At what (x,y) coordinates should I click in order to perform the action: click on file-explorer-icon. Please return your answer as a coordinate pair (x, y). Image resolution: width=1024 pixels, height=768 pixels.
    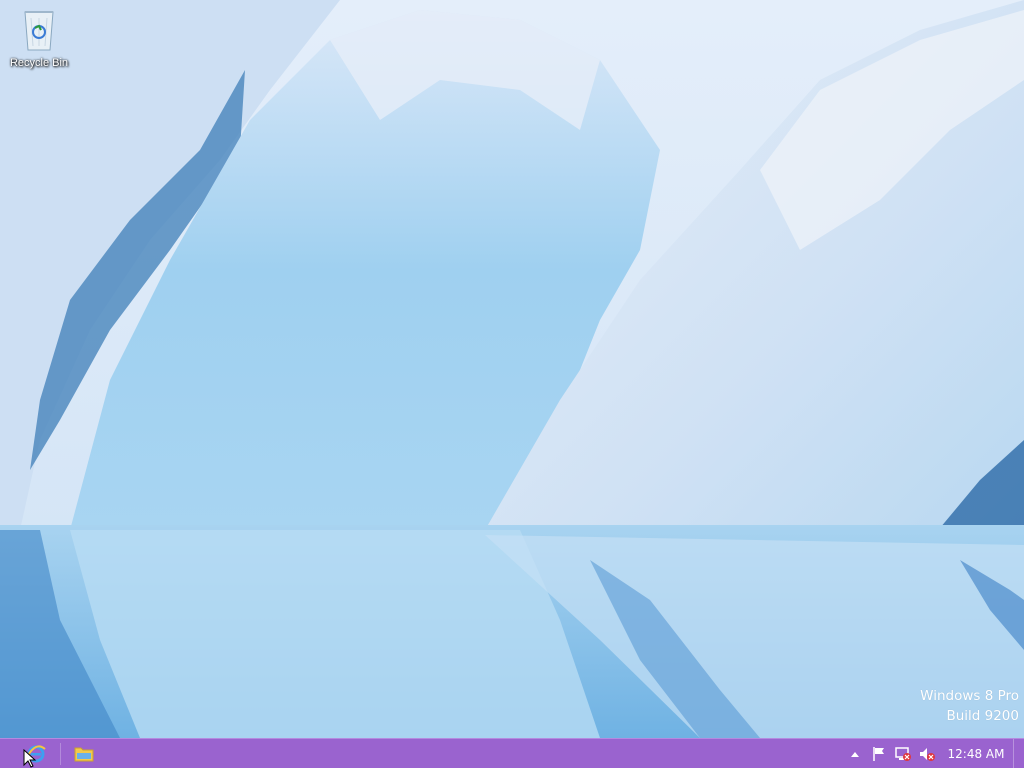
    Looking at the image, I should click on (84, 754).